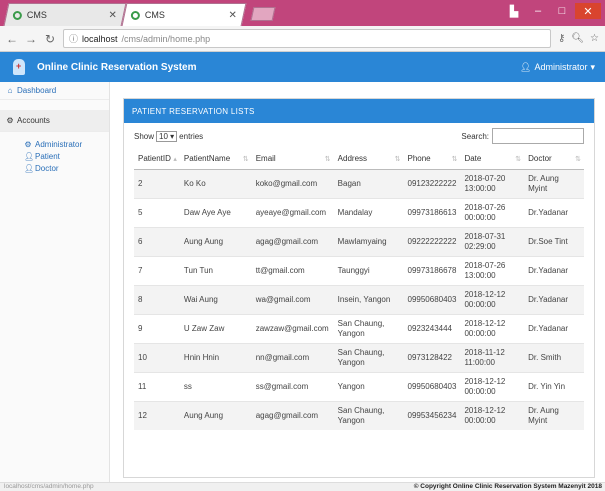 The width and height of the screenshot is (605, 491). What do you see at coordinates (54, 144) in the screenshot?
I see `sidebar-item-administrator: ⚙ Administrator` at bounding box center [54, 144].